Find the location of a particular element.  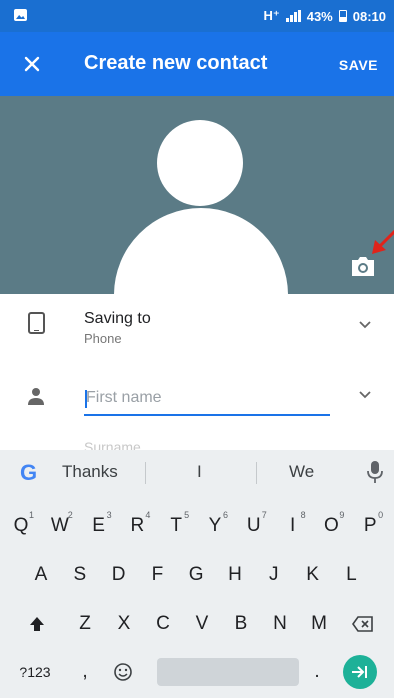

key-k: K is located at coordinates (313, 575).